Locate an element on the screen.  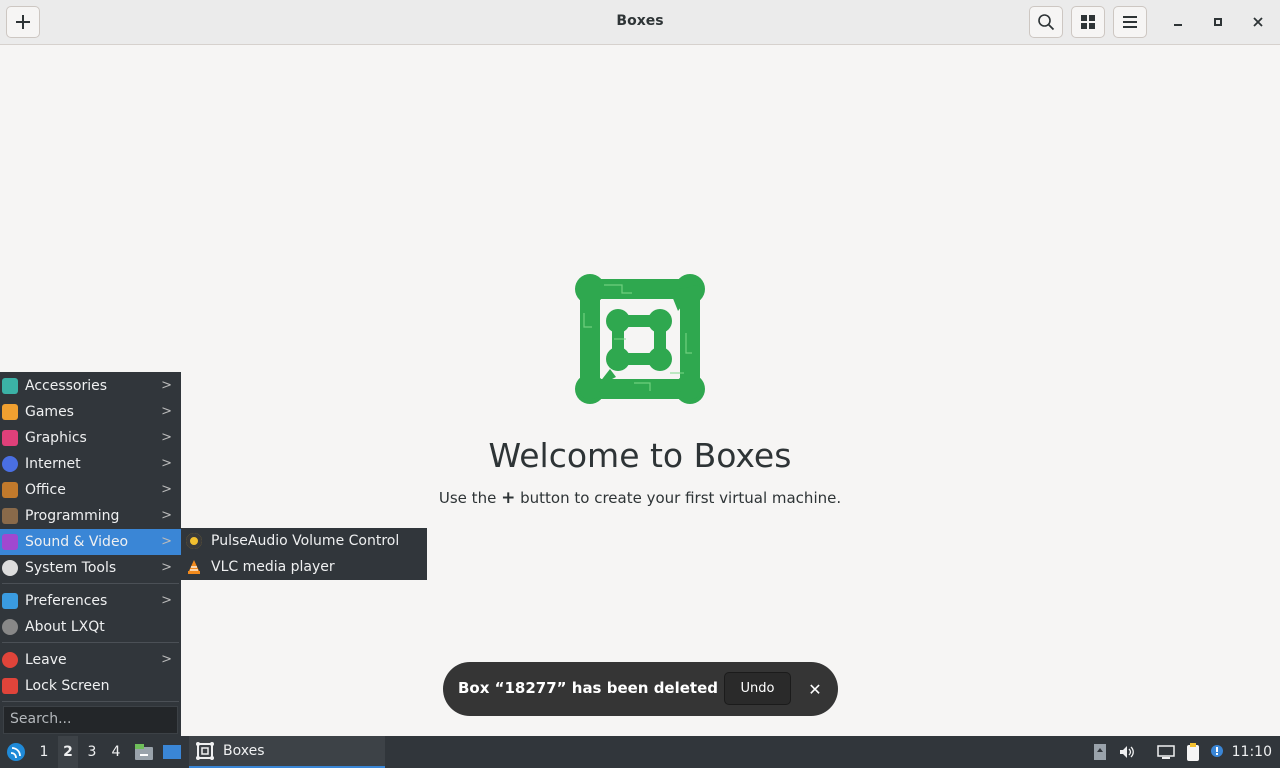
desktop-icon is located at coordinates (172, 752).